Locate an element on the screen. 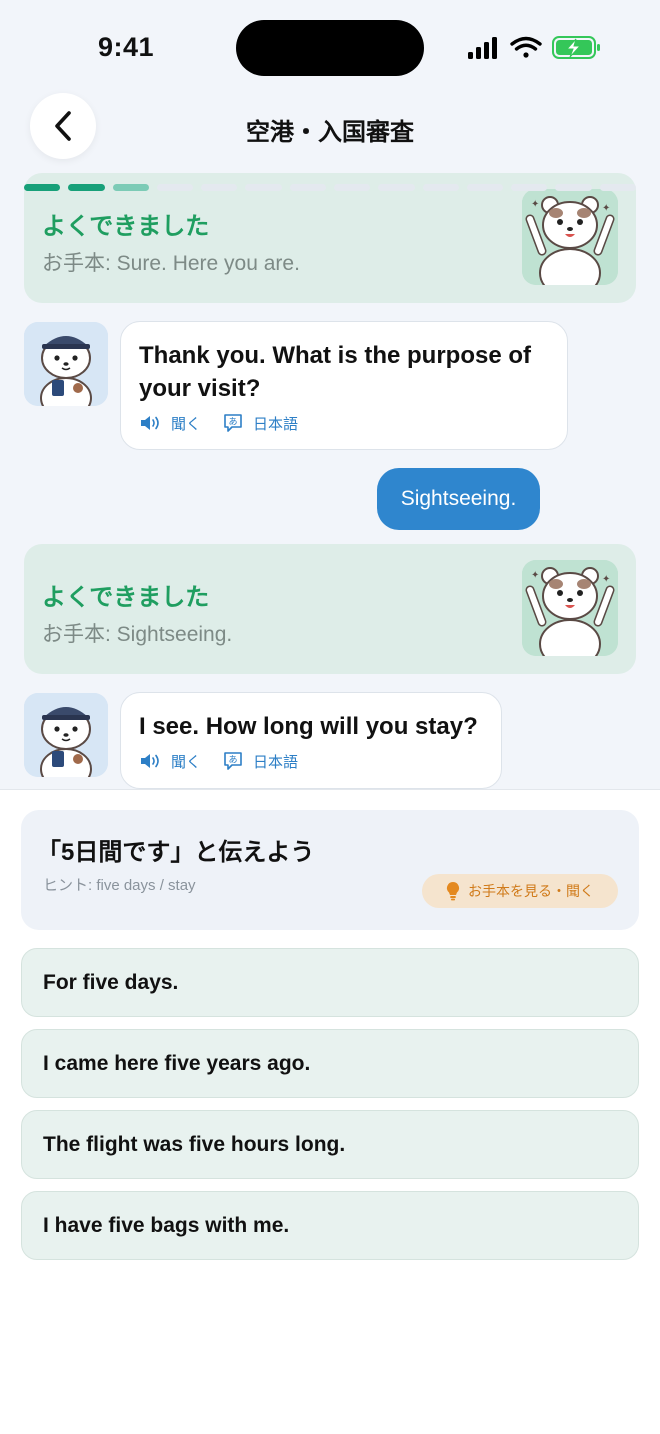  feedback-sample: お手本: Sure. Here you are. is located at coordinates (171, 263).